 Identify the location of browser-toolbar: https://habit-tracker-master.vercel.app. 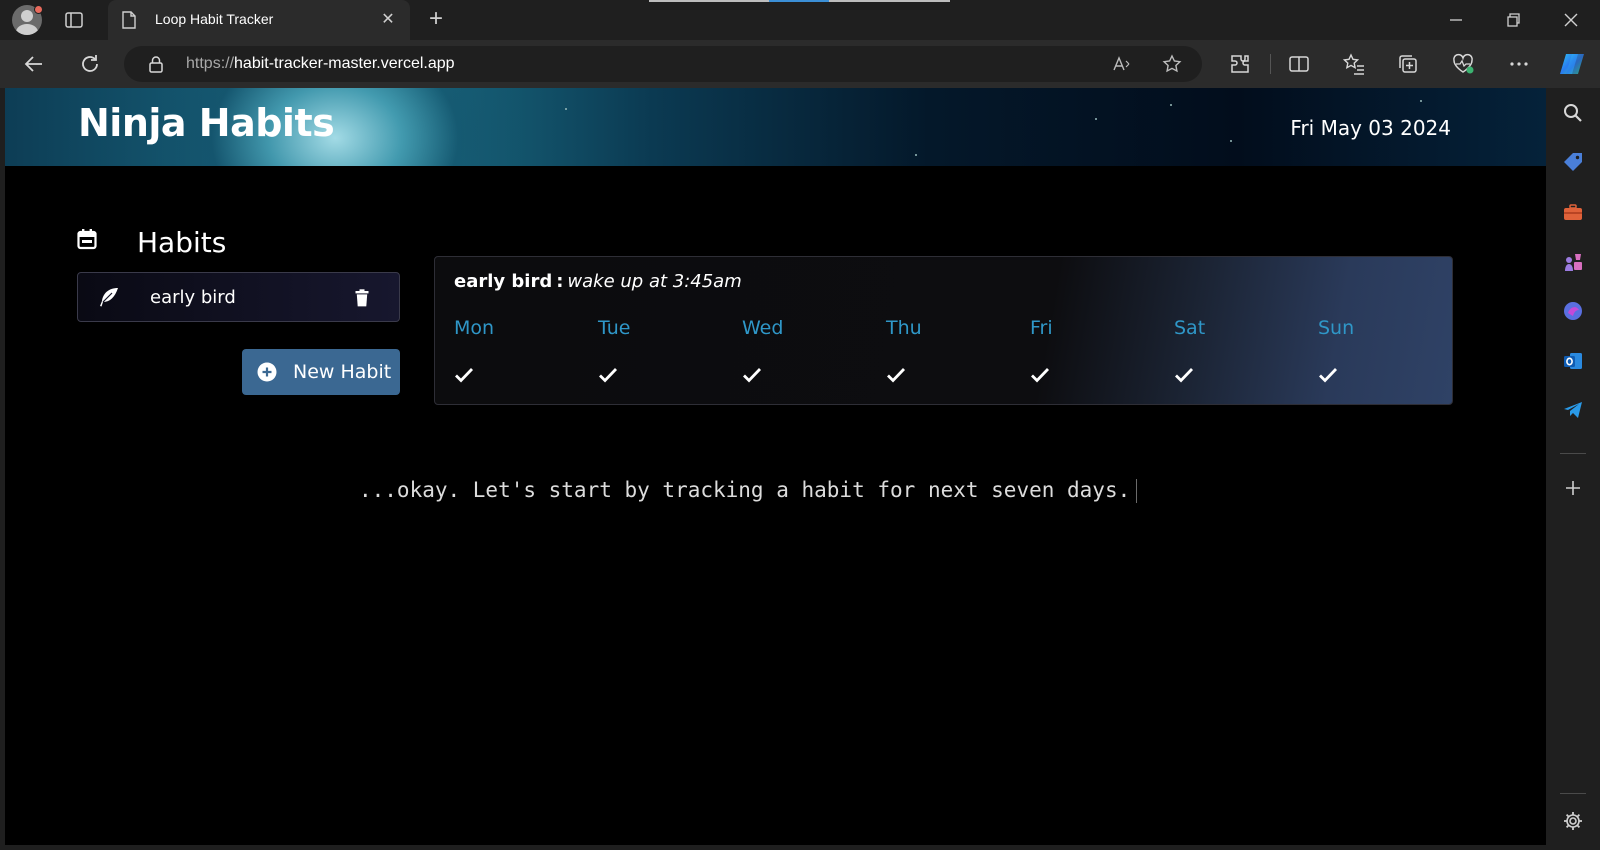
(800, 64).